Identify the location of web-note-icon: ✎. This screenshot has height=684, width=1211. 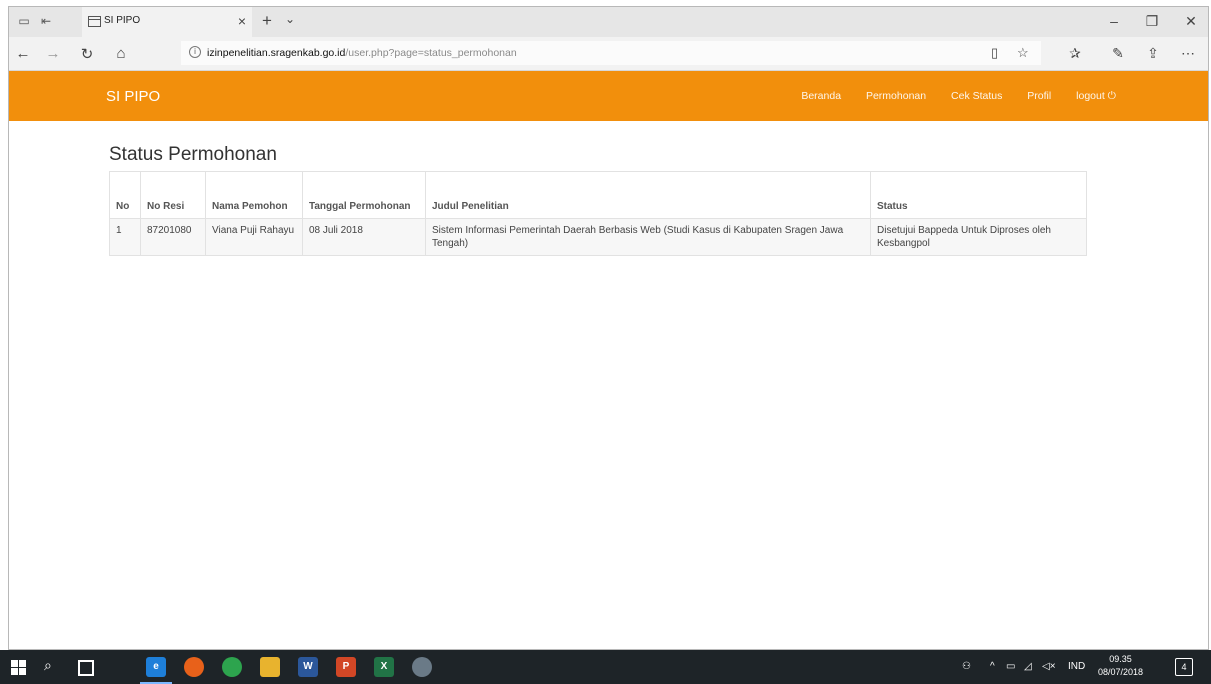
(1118, 53).